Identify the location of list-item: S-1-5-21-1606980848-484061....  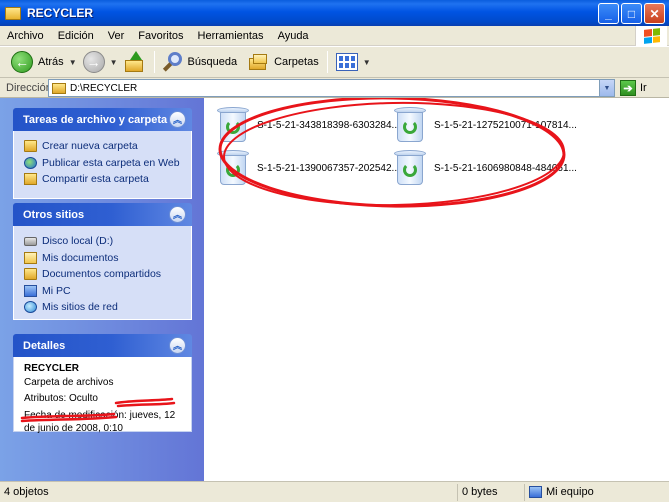
(484, 168).